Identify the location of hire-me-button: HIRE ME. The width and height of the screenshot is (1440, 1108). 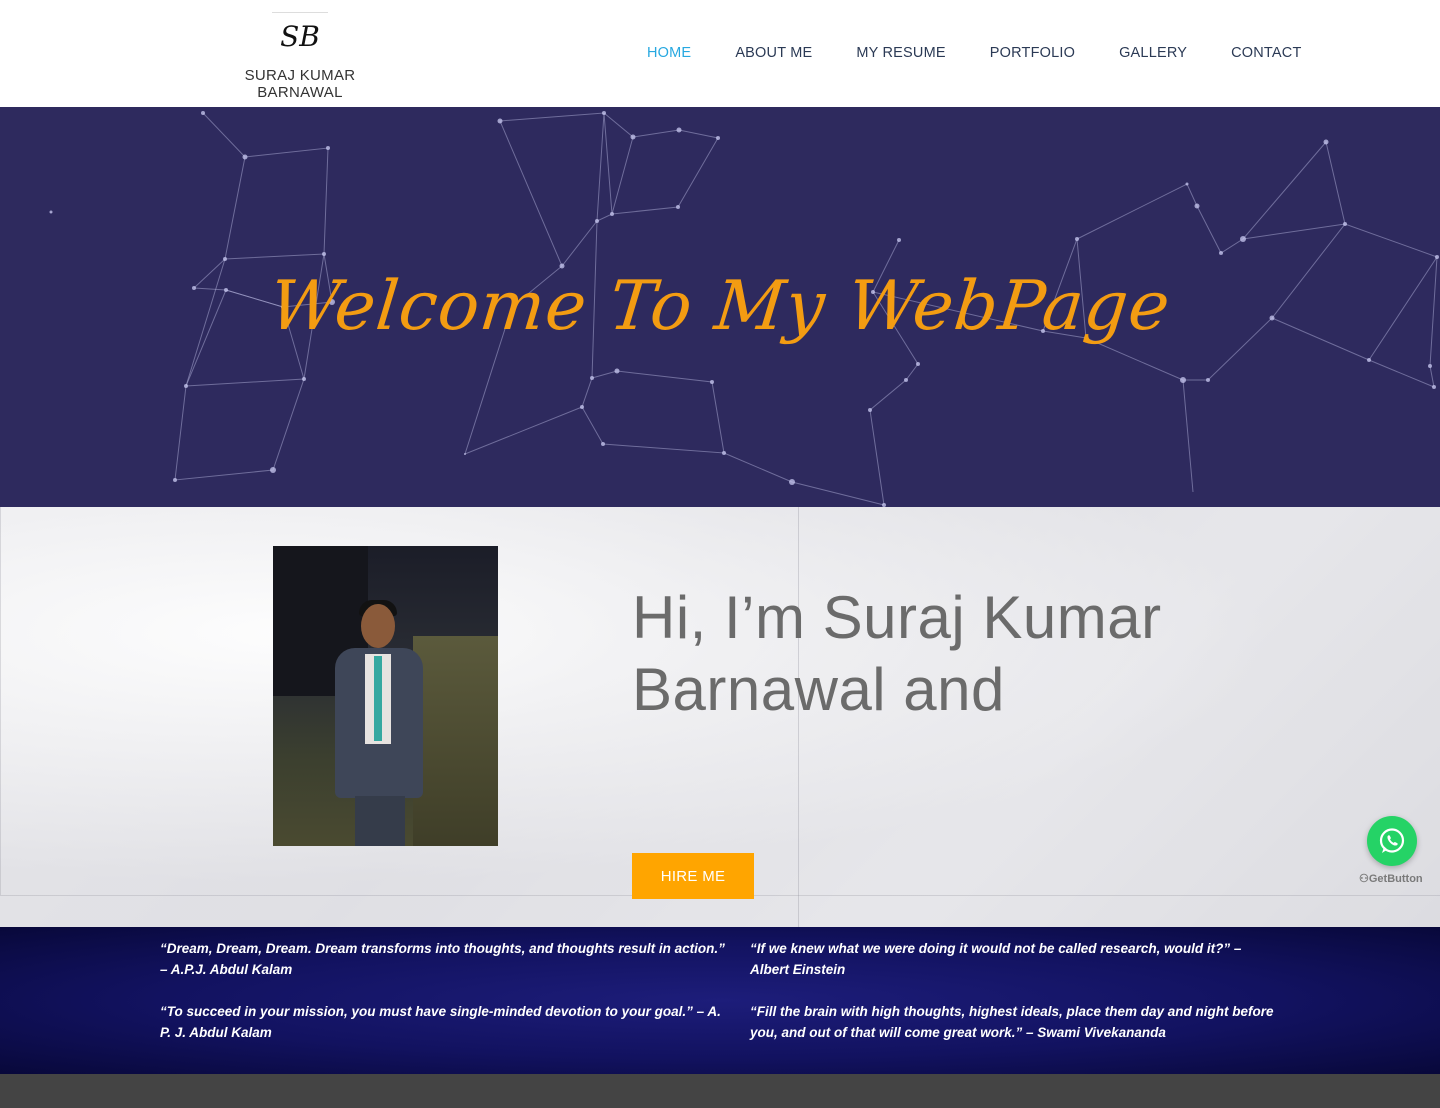
(693, 876).